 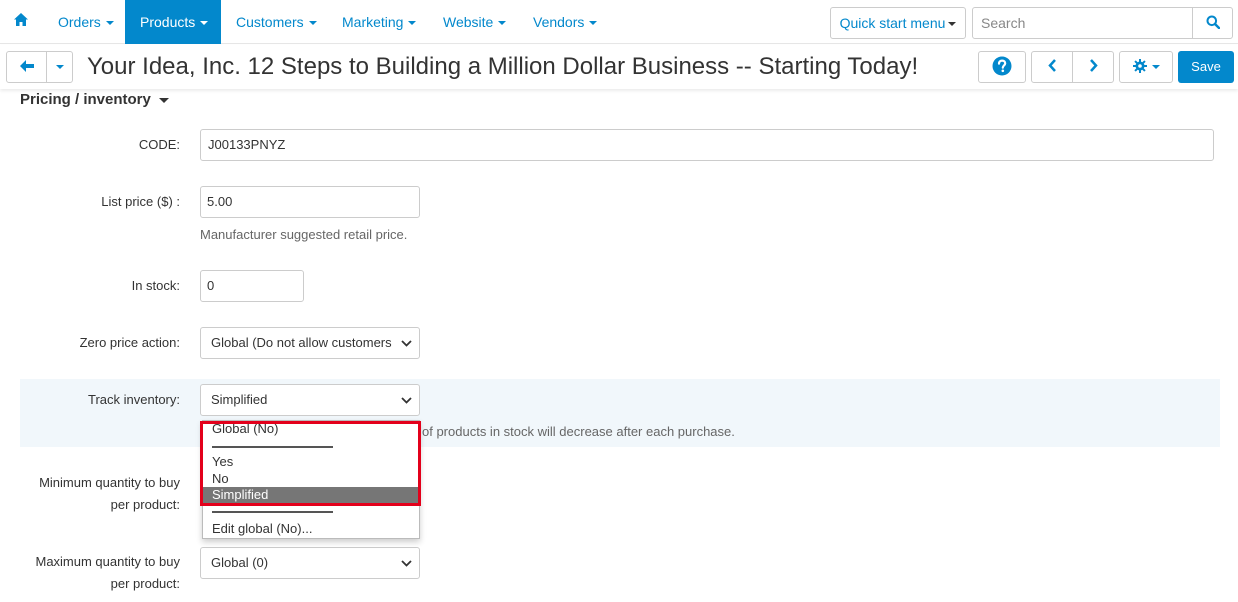 I want to click on home-icon, so click(x=21, y=20).